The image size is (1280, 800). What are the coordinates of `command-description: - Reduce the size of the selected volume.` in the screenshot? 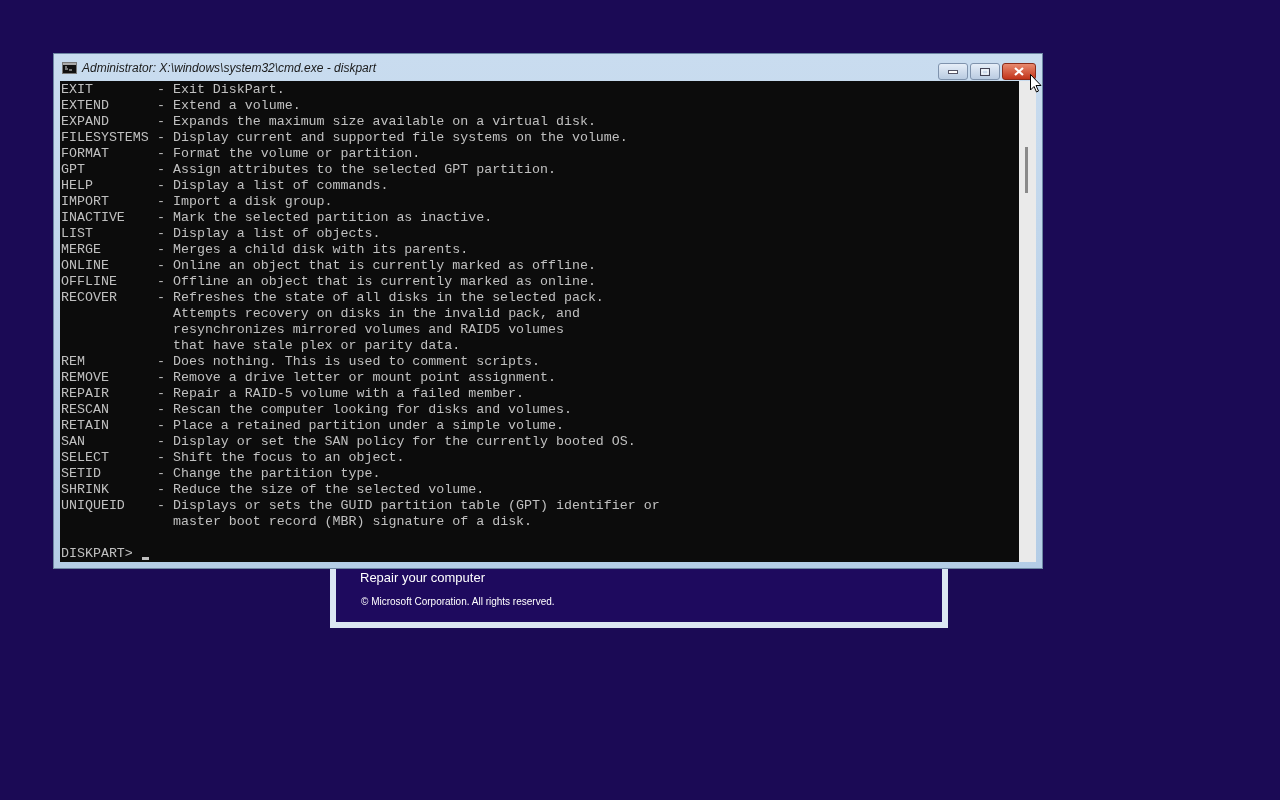 It's located at (321, 490).